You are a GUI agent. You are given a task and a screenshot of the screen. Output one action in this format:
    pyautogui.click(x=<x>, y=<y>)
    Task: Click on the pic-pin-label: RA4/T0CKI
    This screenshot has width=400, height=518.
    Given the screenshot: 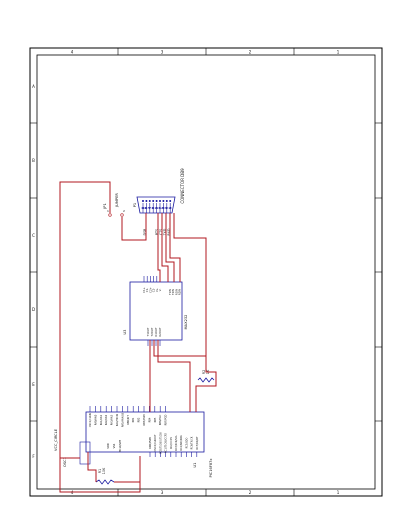 What is the action you would take?
    pyautogui.click(x=117, y=419)
    